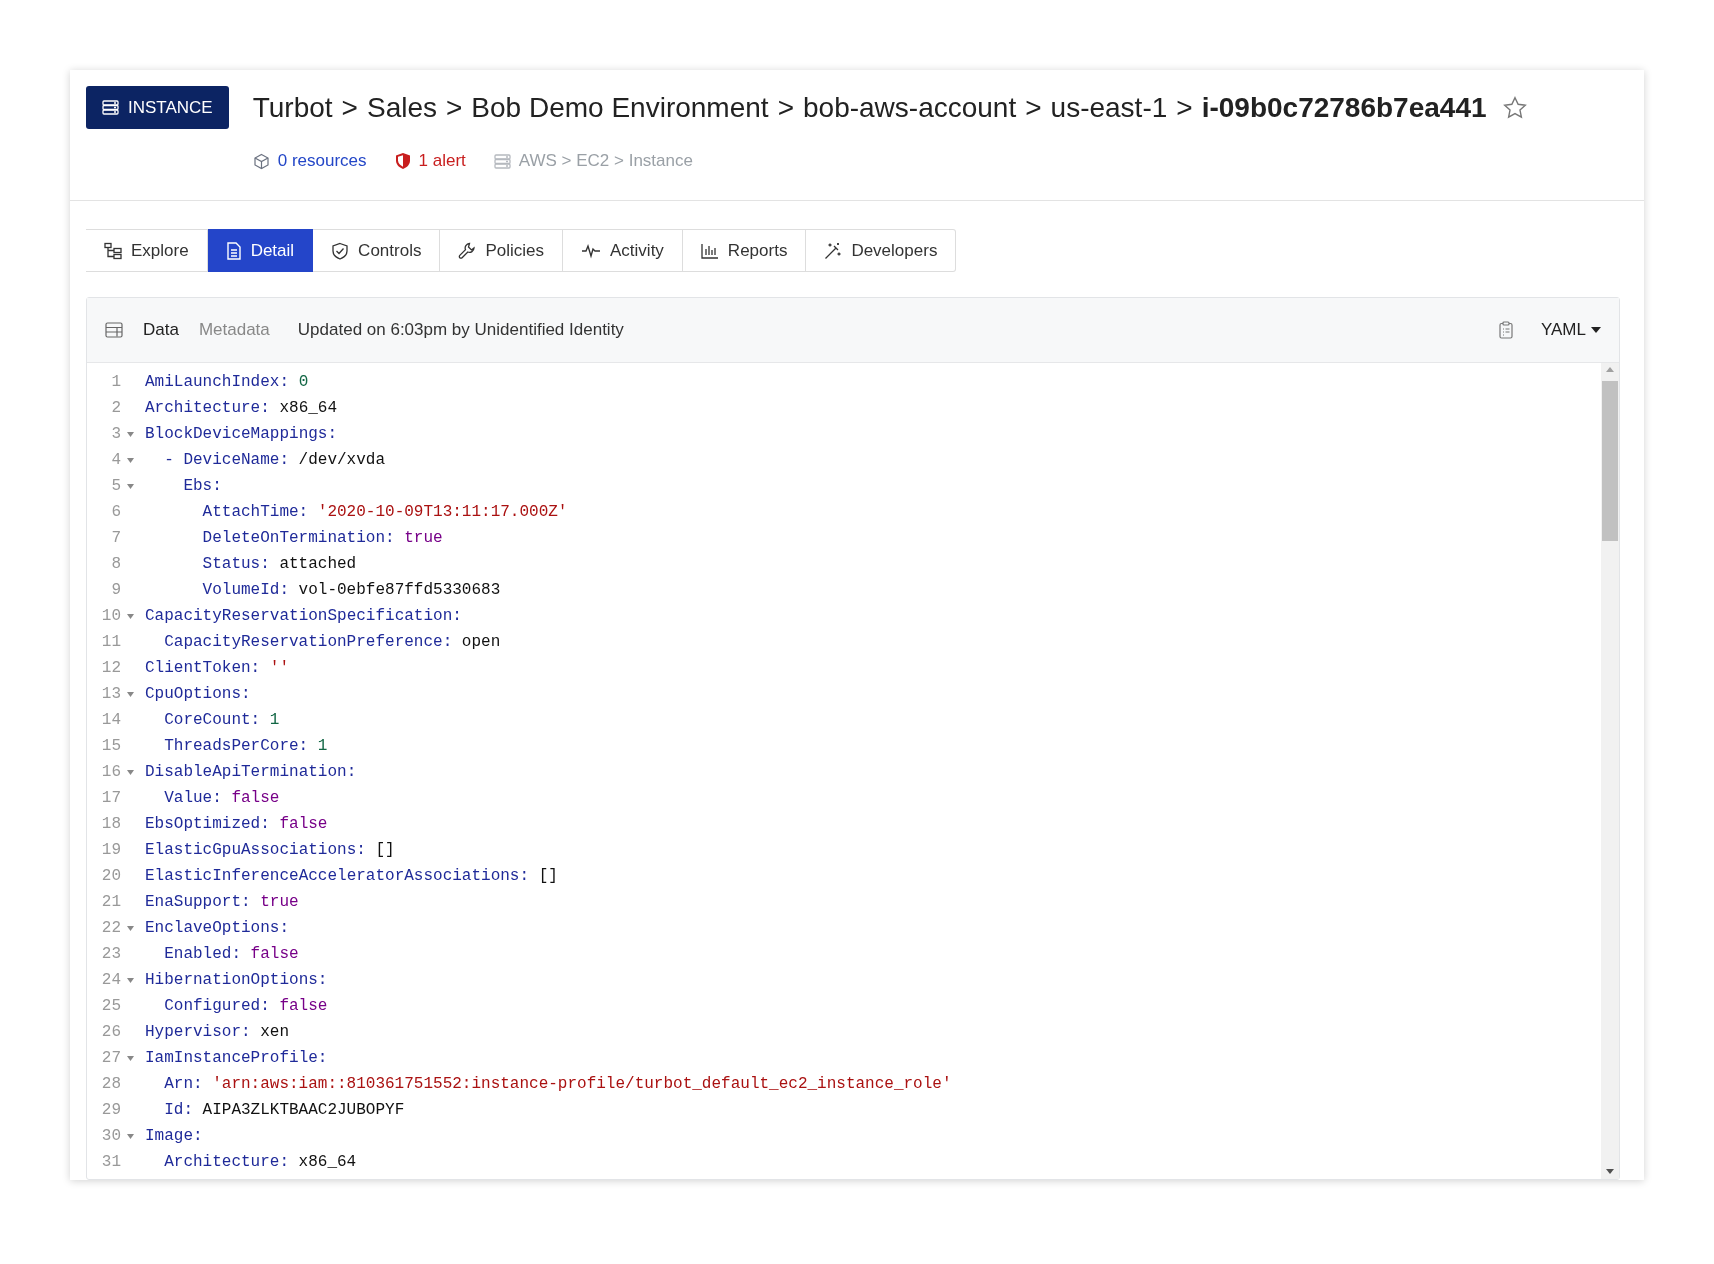 The width and height of the screenshot is (1714, 1264). What do you see at coordinates (110, 616) in the screenshot?
I see `line-number: 10` at bounding box center [110, 616].